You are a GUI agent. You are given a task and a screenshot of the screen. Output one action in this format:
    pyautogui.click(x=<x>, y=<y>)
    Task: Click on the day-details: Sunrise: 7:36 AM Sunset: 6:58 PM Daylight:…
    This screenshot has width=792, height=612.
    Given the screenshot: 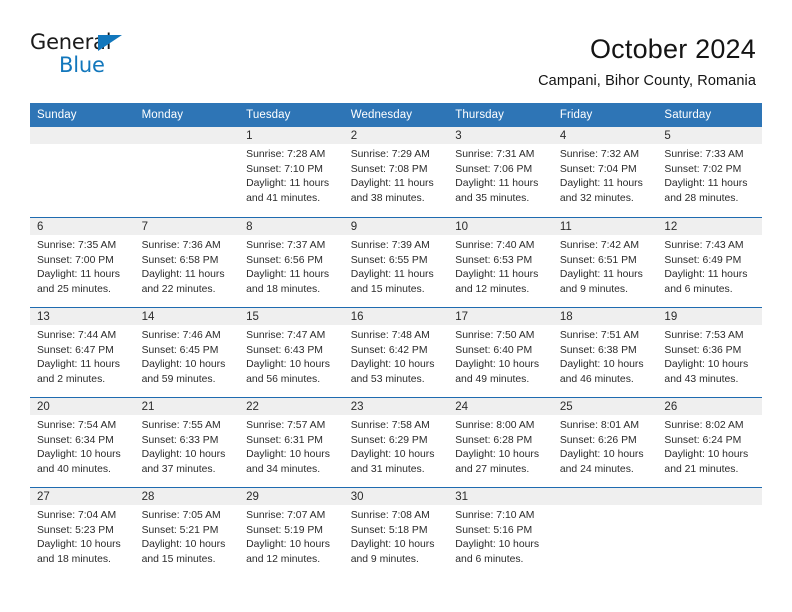 What is the action you would take?
    pyautogui.click(x=187, y=266)
    